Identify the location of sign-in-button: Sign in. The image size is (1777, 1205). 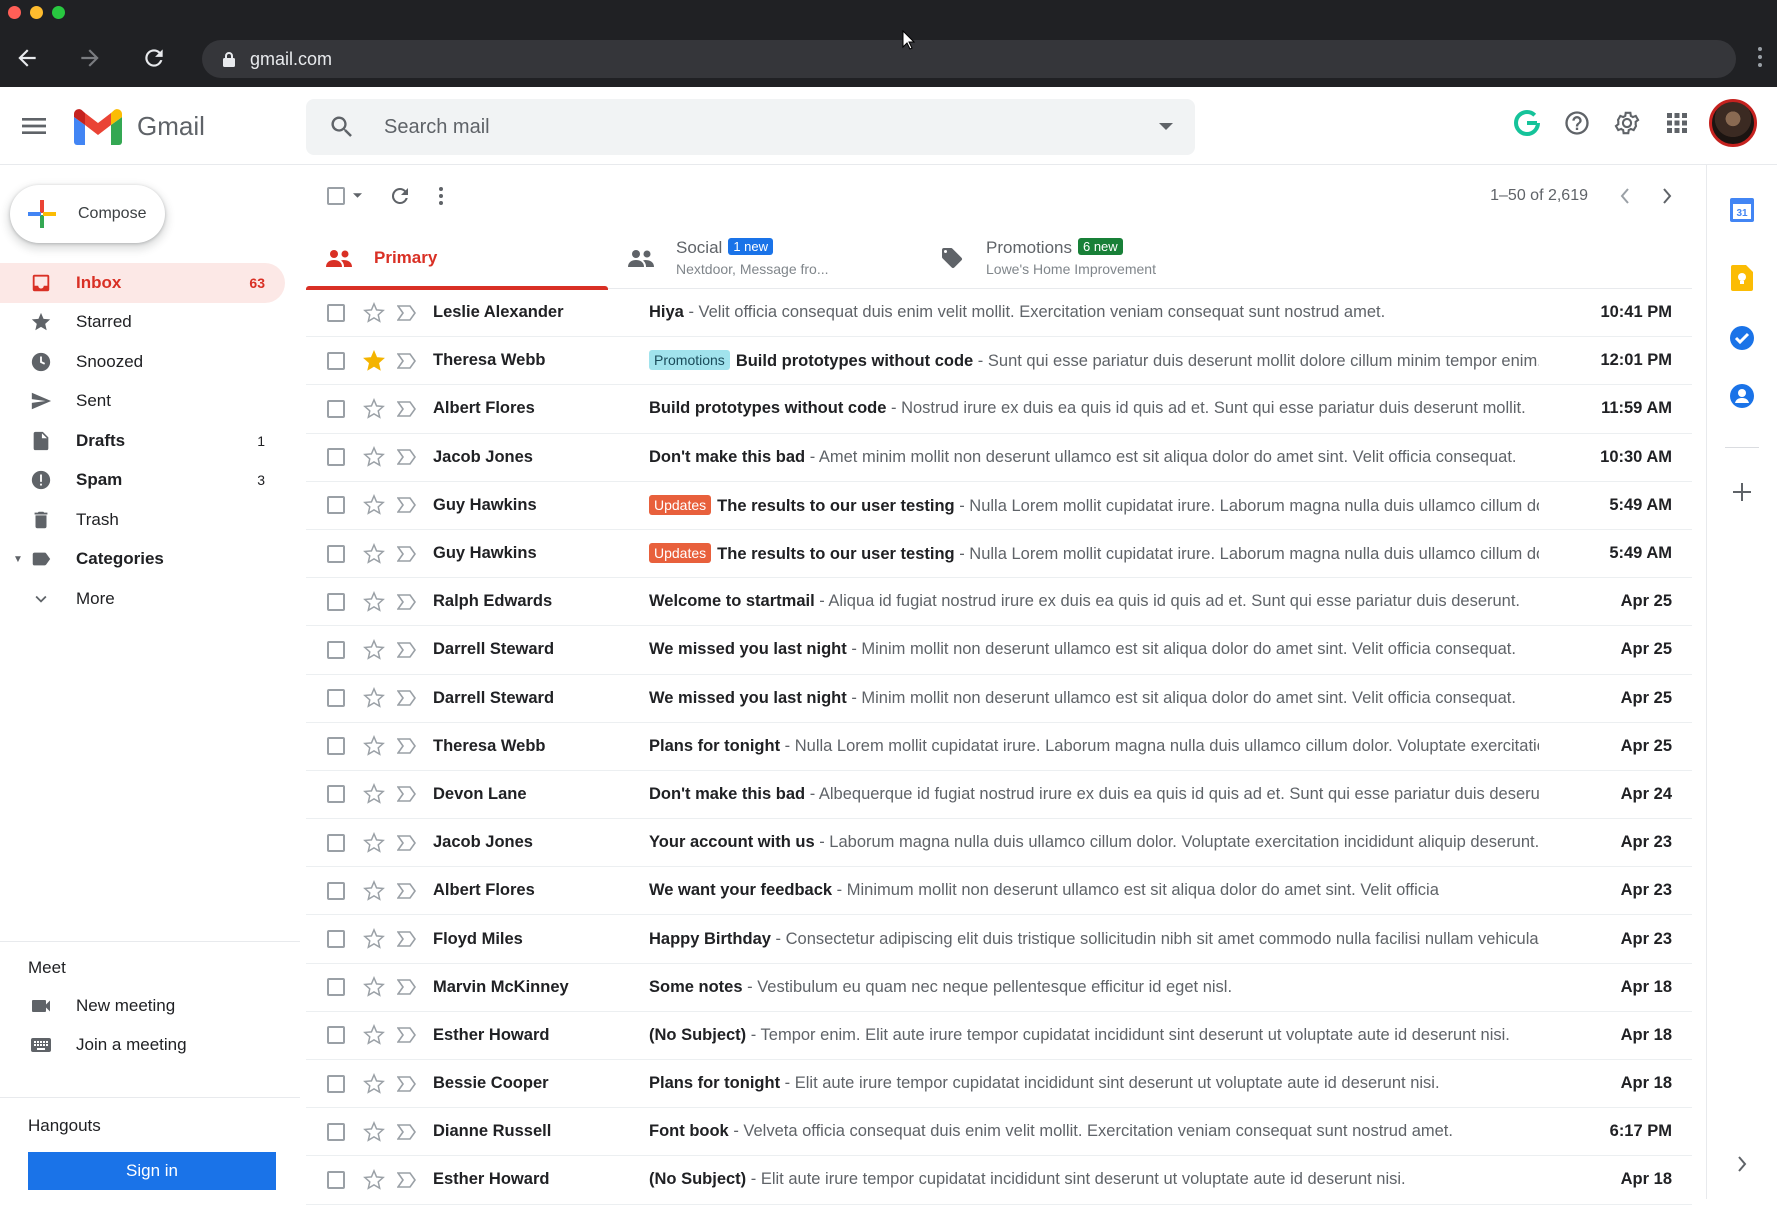
(152, 1171).